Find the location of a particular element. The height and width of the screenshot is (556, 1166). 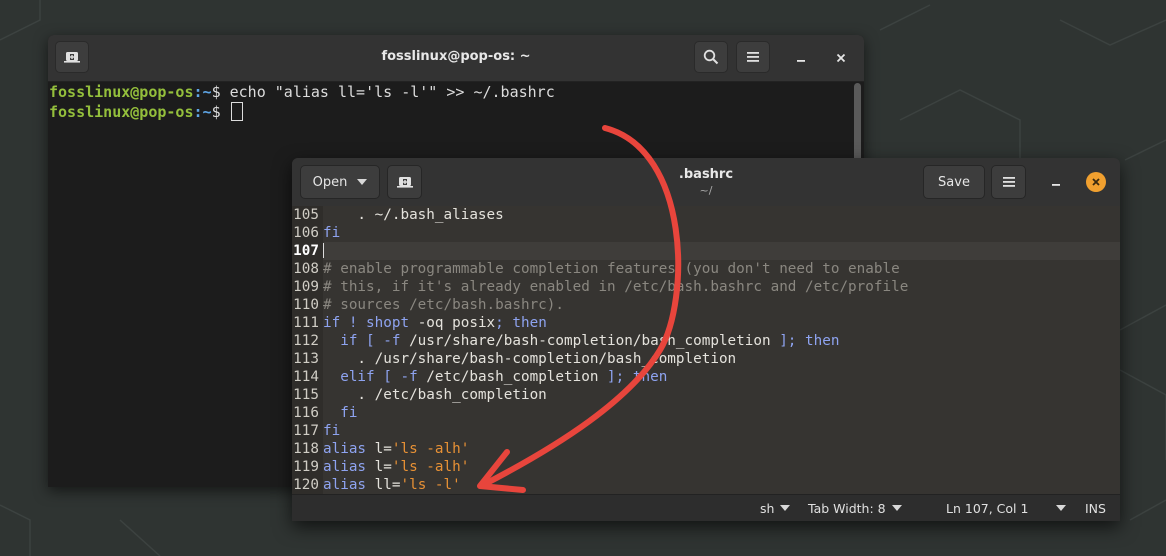

language-label: sh is located at coordinates (767, 508).